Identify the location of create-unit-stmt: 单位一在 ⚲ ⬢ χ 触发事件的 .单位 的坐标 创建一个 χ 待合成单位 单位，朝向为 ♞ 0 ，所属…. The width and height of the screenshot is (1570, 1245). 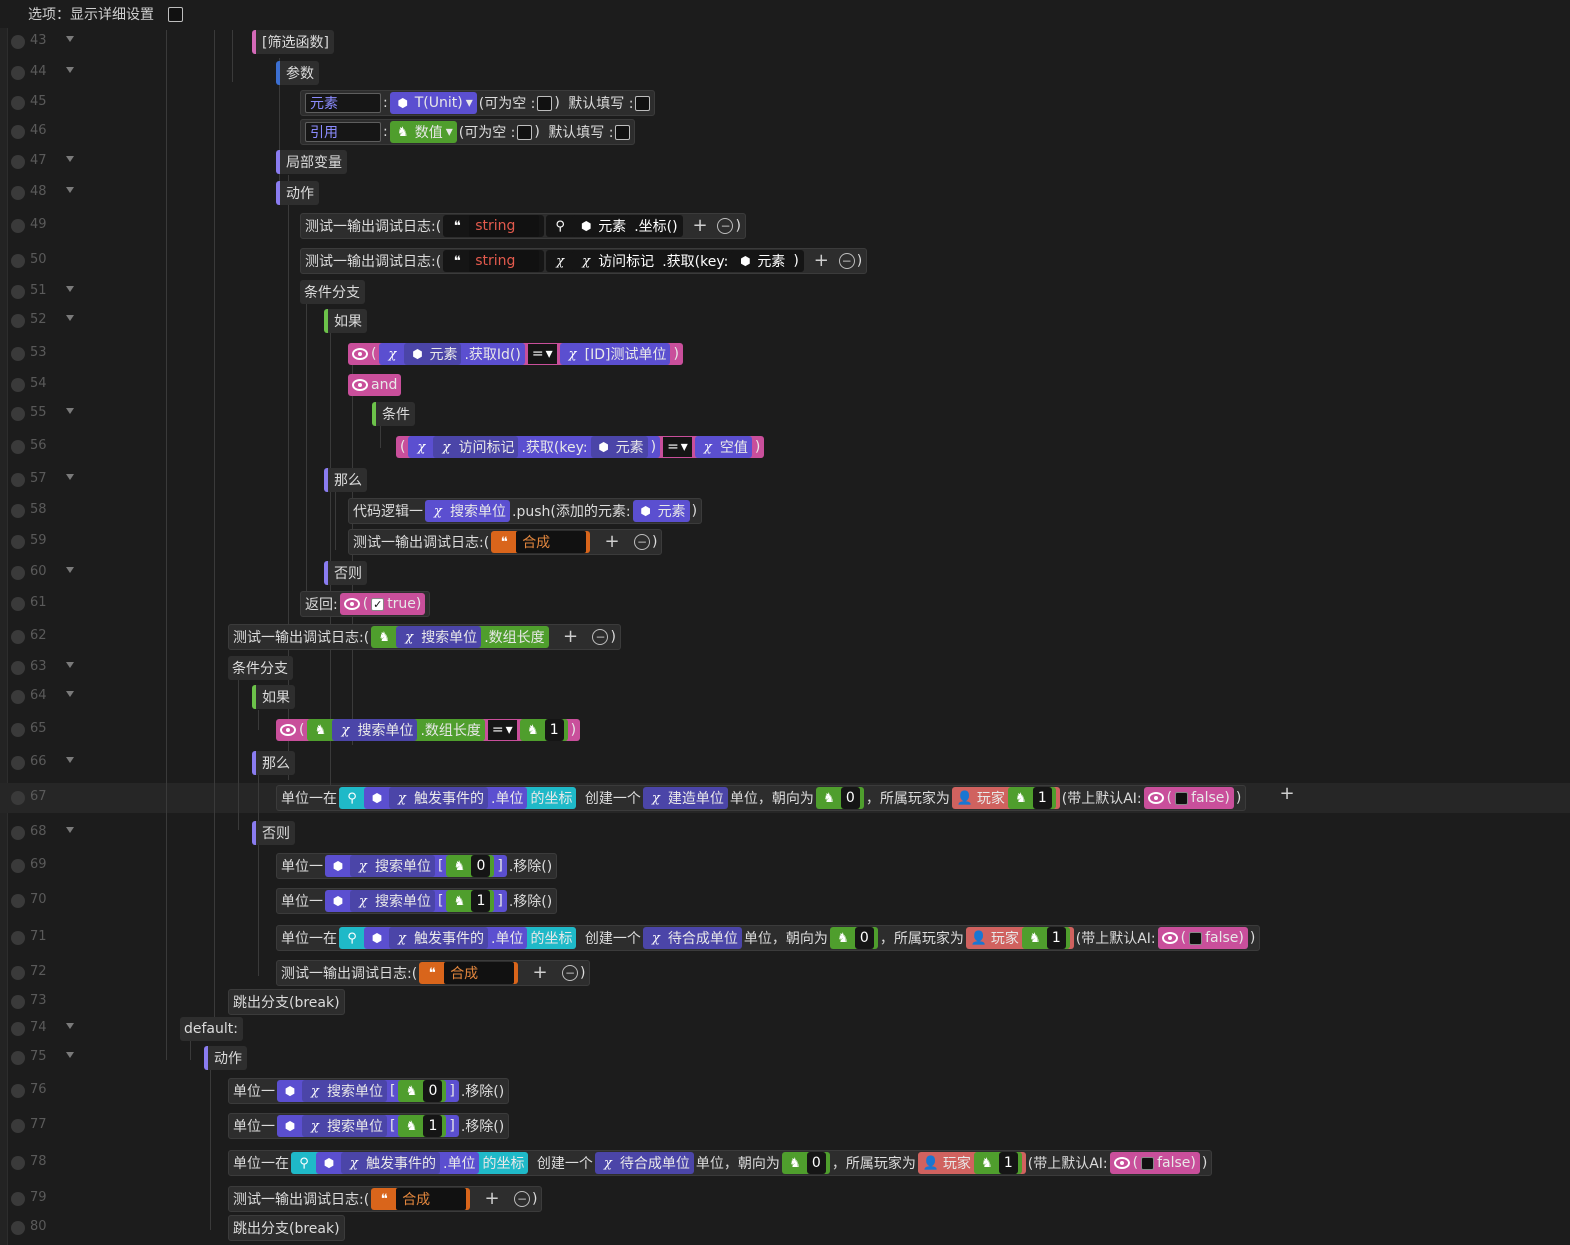
(768, 938).